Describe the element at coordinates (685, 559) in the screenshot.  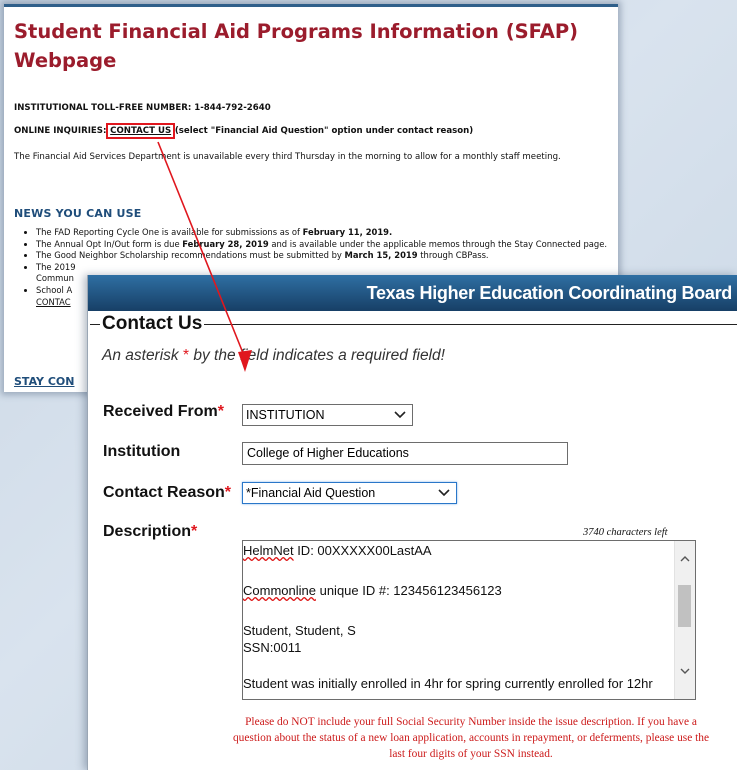
I see `scroll-up-arrow-icon` at that location.